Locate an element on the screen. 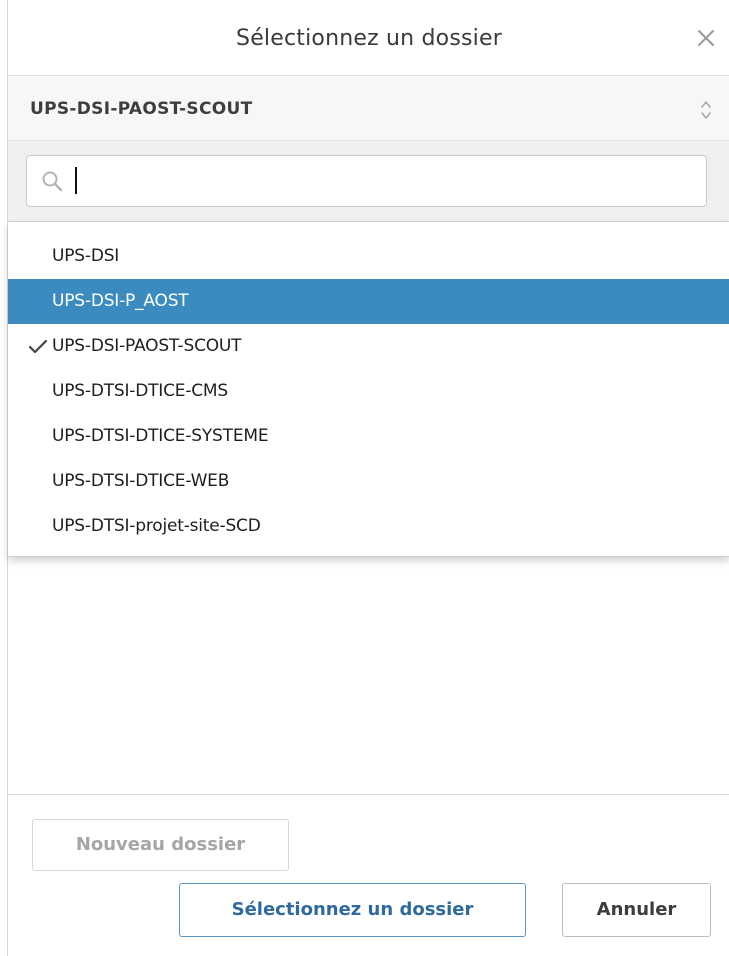  list-item: UPS-DSI is located at coordinates (368, 256).